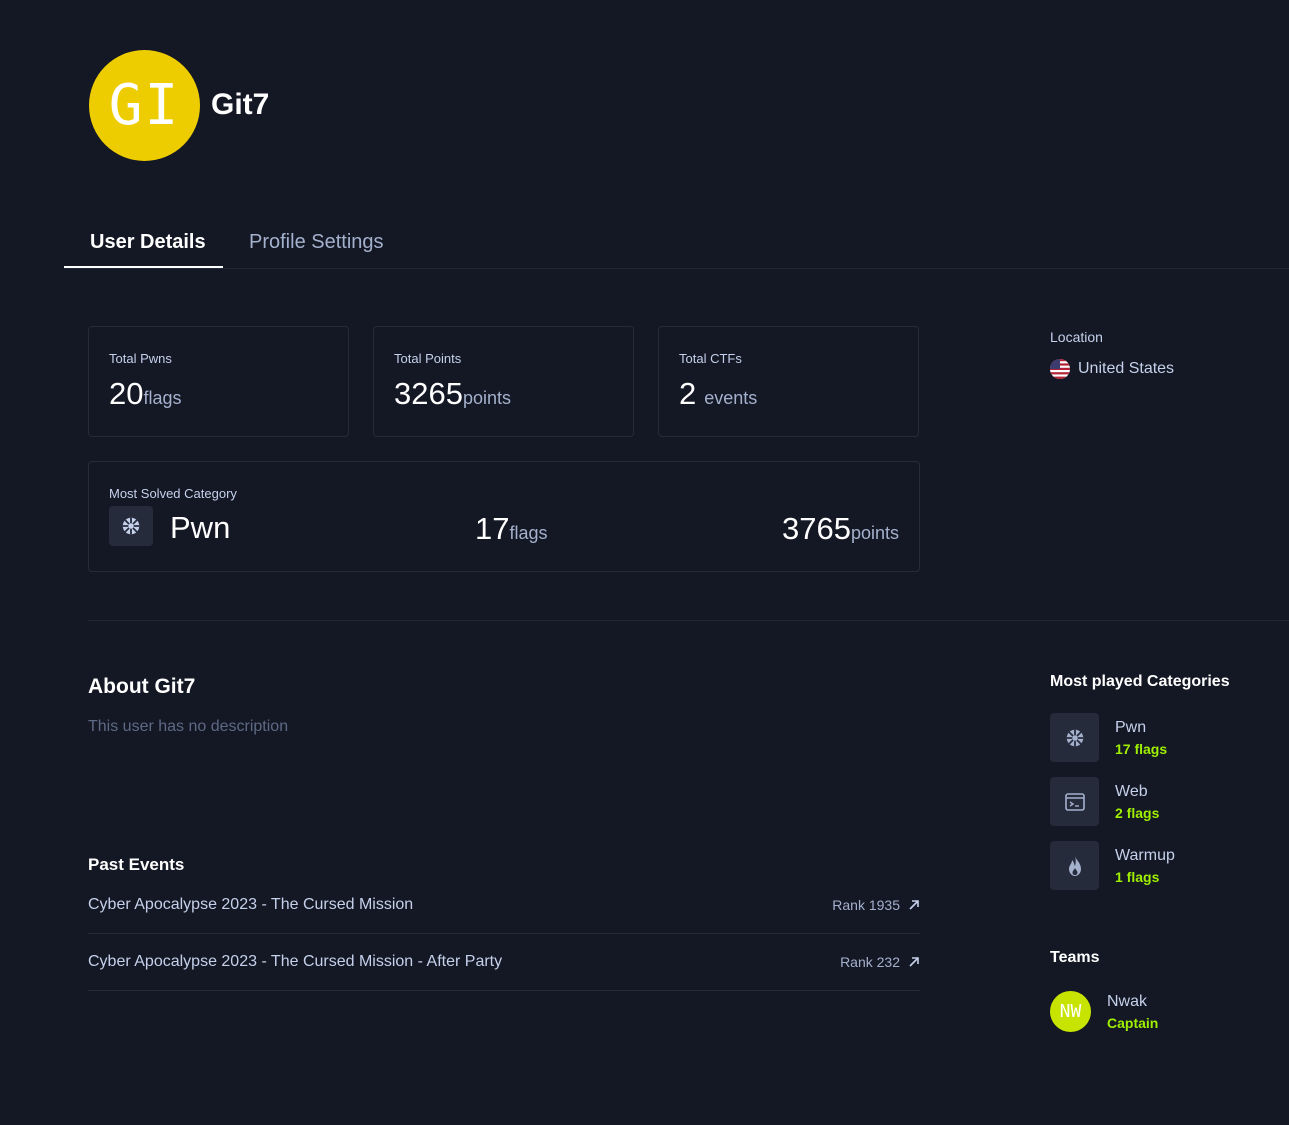  I want to click on section-divider, so click(688, 620).